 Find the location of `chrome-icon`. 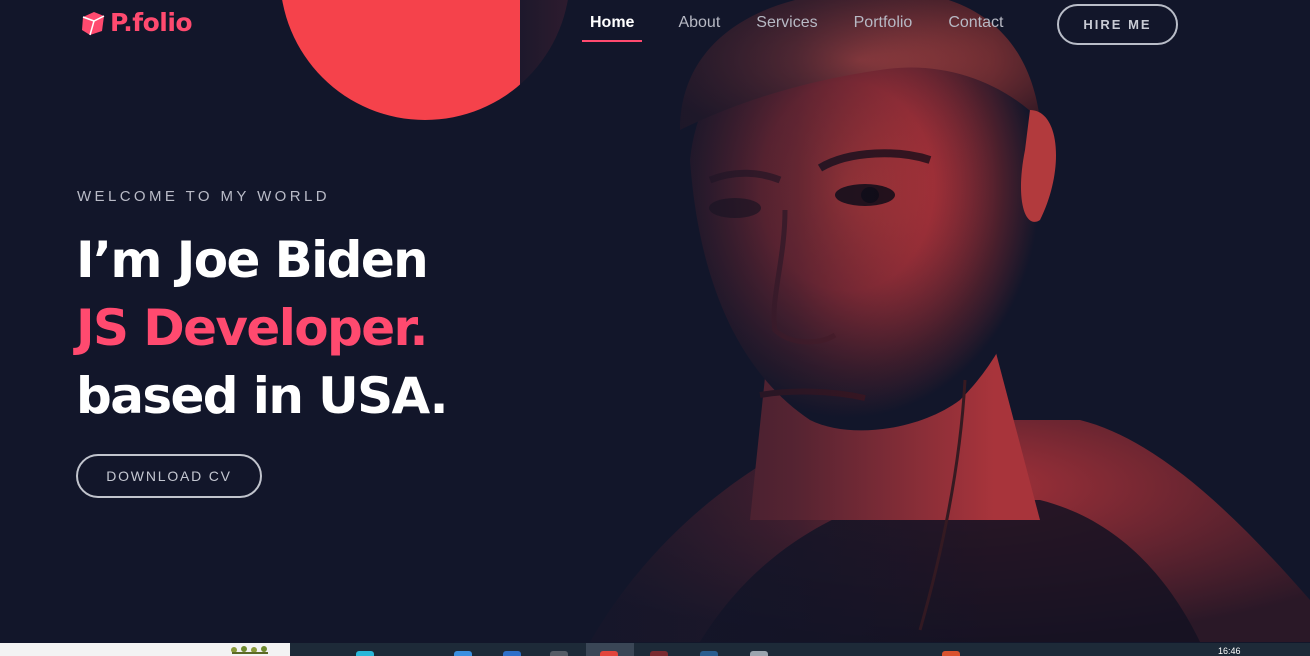

chrome-icon is located at coordinates (609, 653).